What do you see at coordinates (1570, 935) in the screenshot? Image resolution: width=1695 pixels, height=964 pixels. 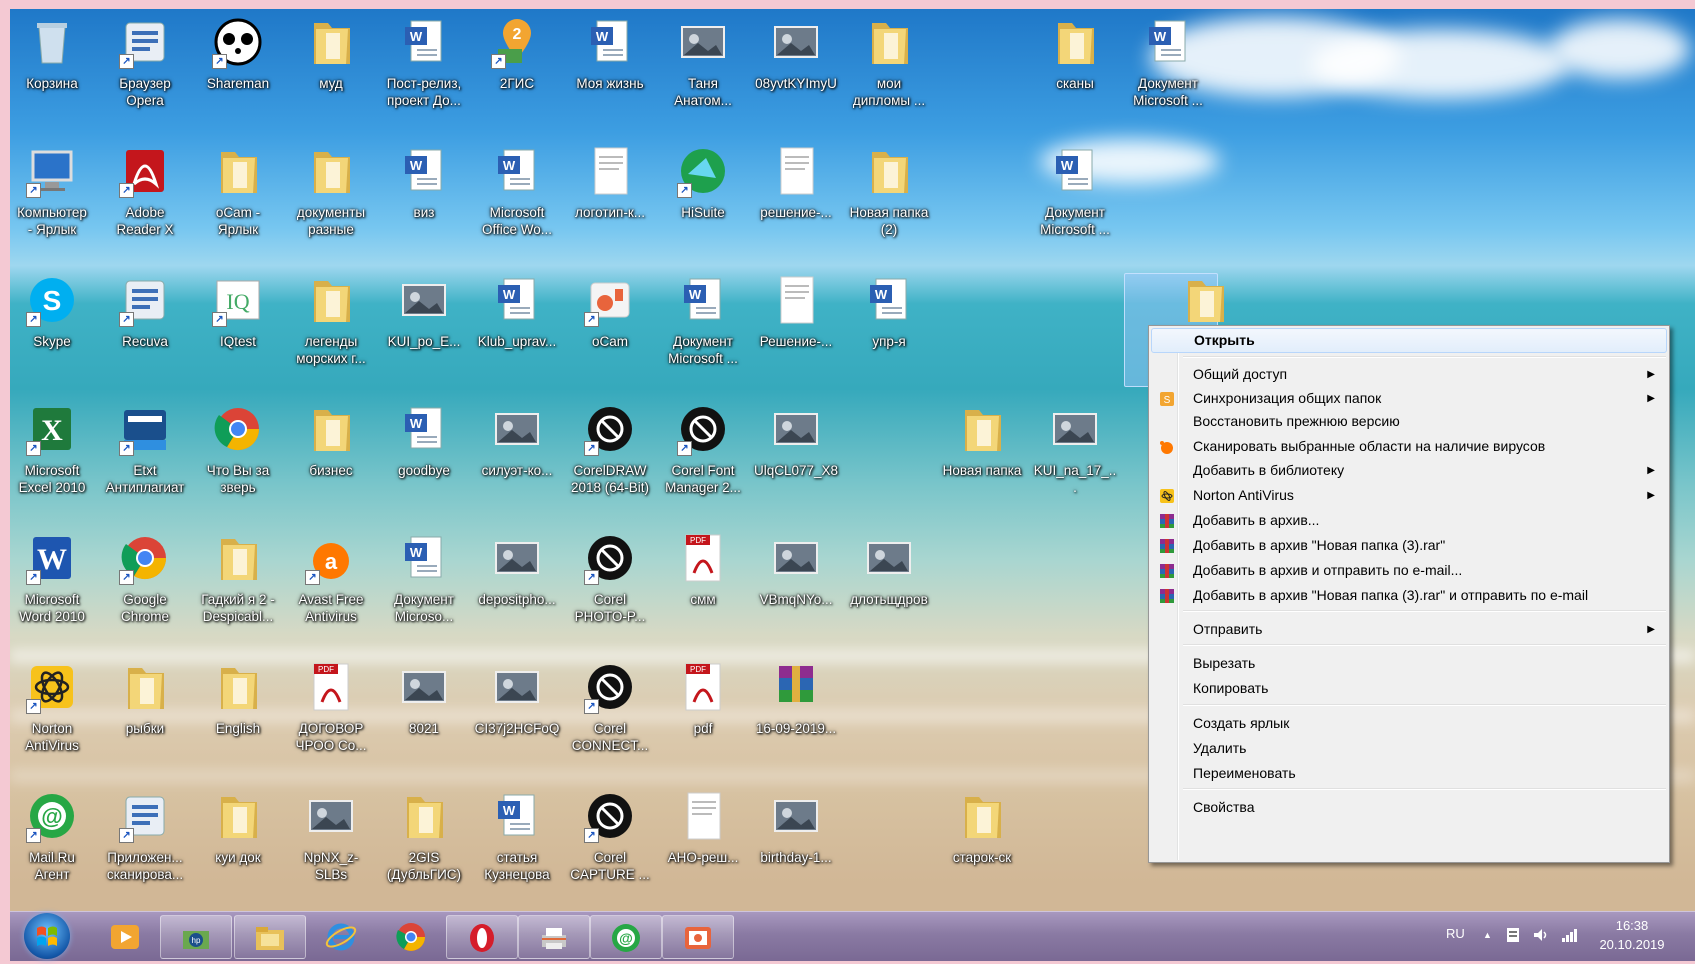 I see `network-signal-icon` at bounding box center [1570, 935].